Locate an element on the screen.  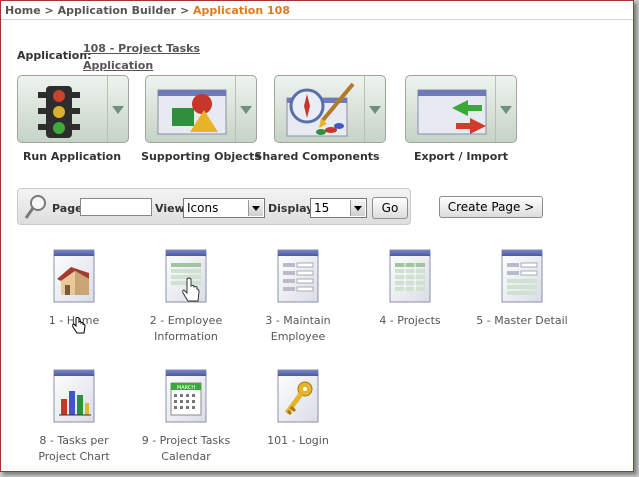
application-name-line2: Application is located at coordinates (143, 65).